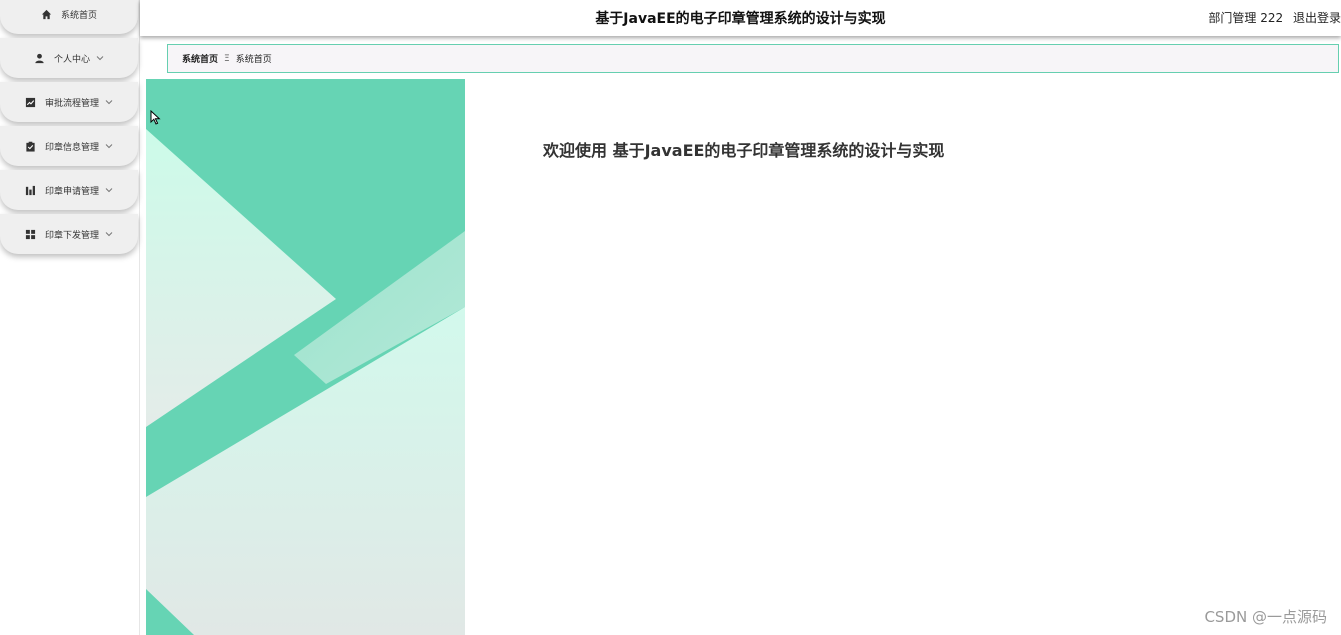 This screenshot has height=635, width=1341. Describe the element at coordinates (71, 147) in the screenshot. I see `sidebar-item-label: 印章信息管理` at that location.